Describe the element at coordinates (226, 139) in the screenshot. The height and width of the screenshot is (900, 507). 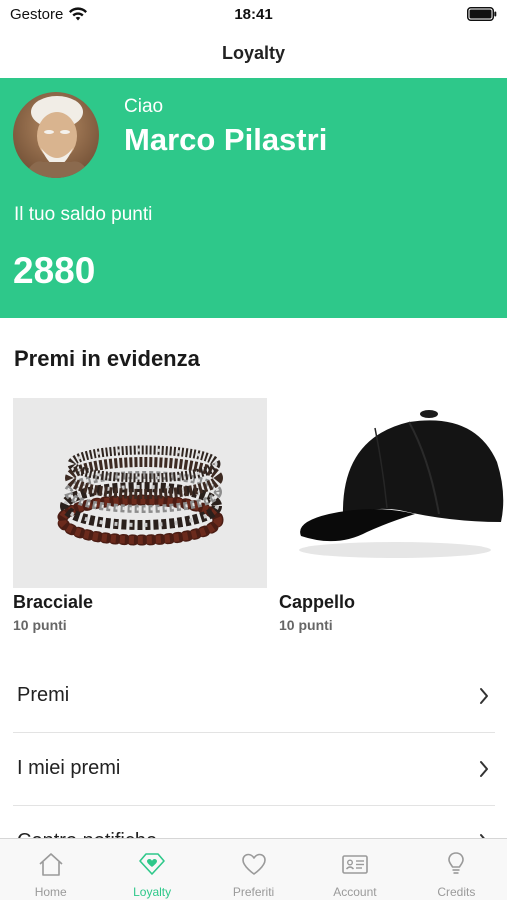
I see `user-name: Marco Pilastri` at that location.